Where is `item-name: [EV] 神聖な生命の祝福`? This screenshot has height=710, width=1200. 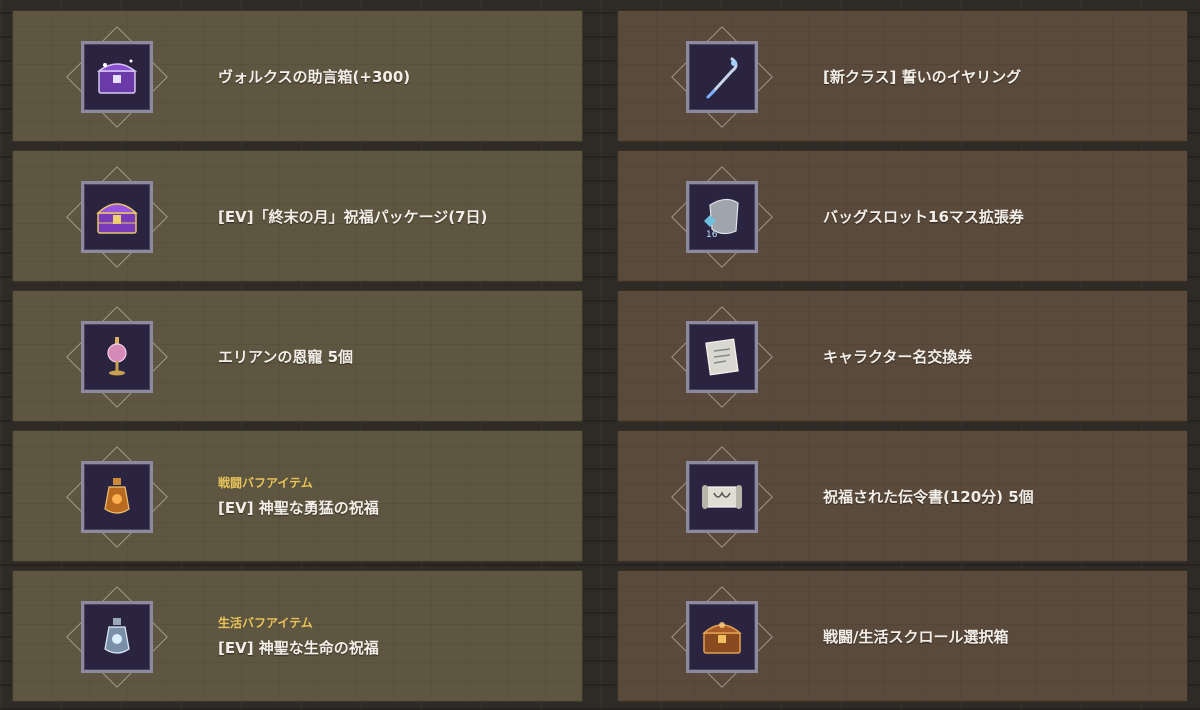 item-name: [EV] 神聖な生命の祝福 is located at coordinates (298, 648).